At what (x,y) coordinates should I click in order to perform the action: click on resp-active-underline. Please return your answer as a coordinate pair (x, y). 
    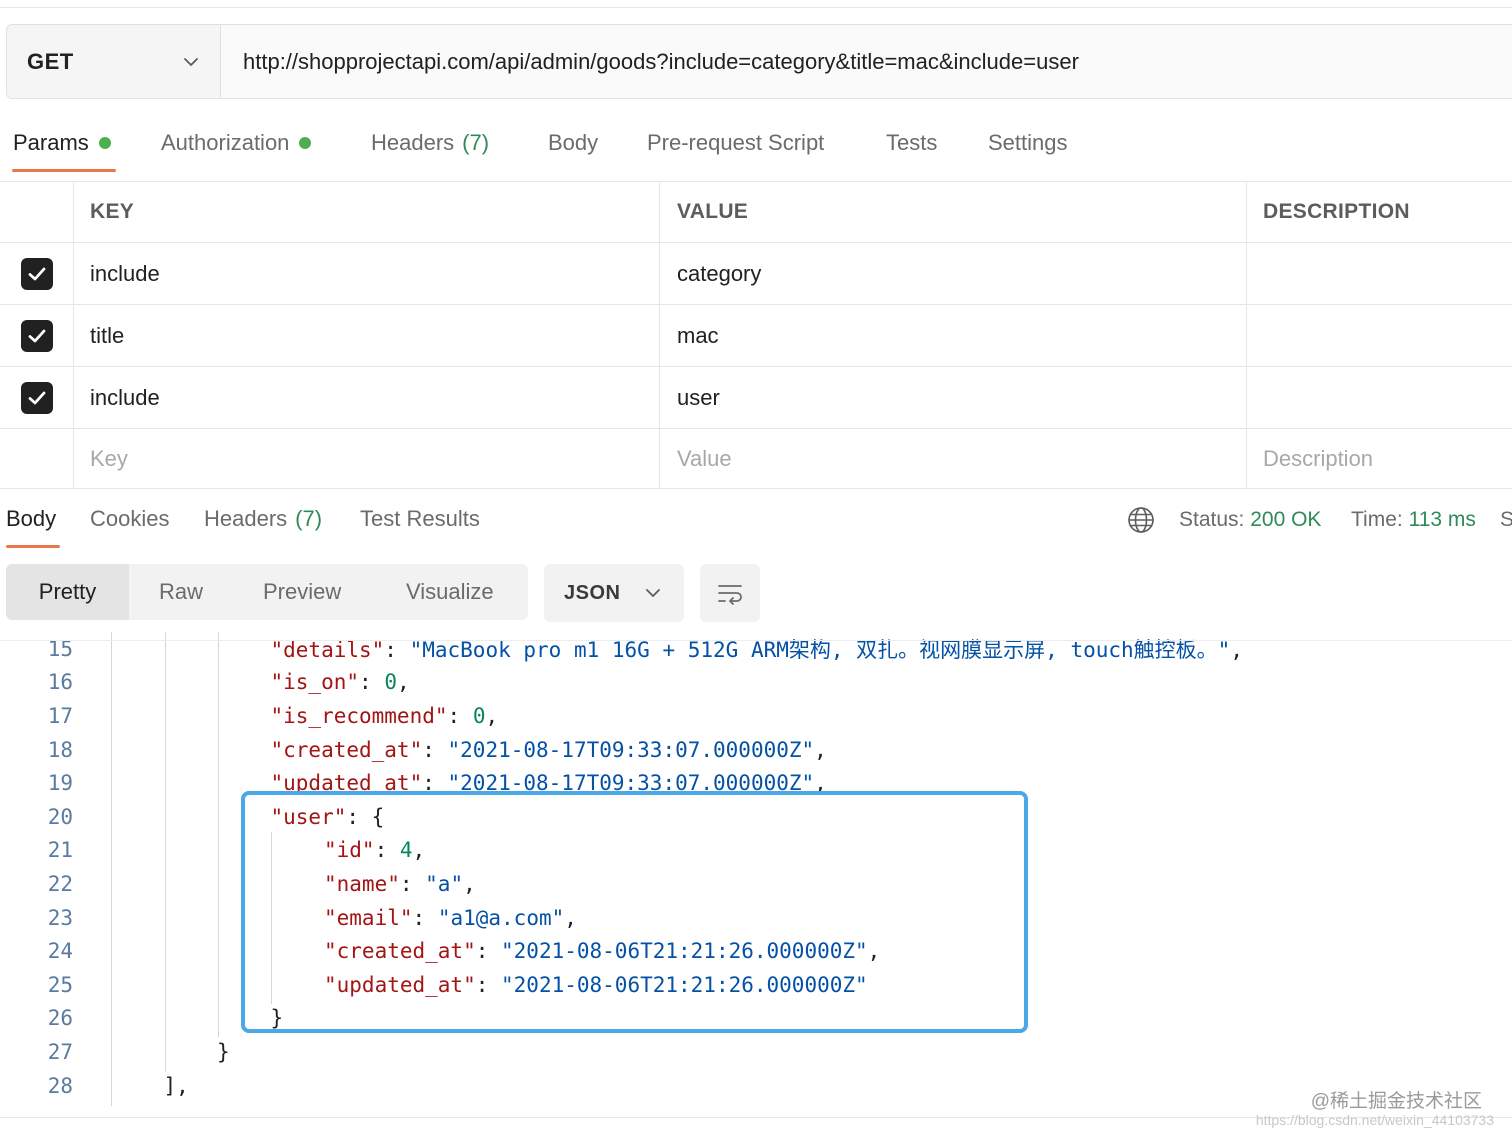
    Looking at the image, I should click on (33, 546).